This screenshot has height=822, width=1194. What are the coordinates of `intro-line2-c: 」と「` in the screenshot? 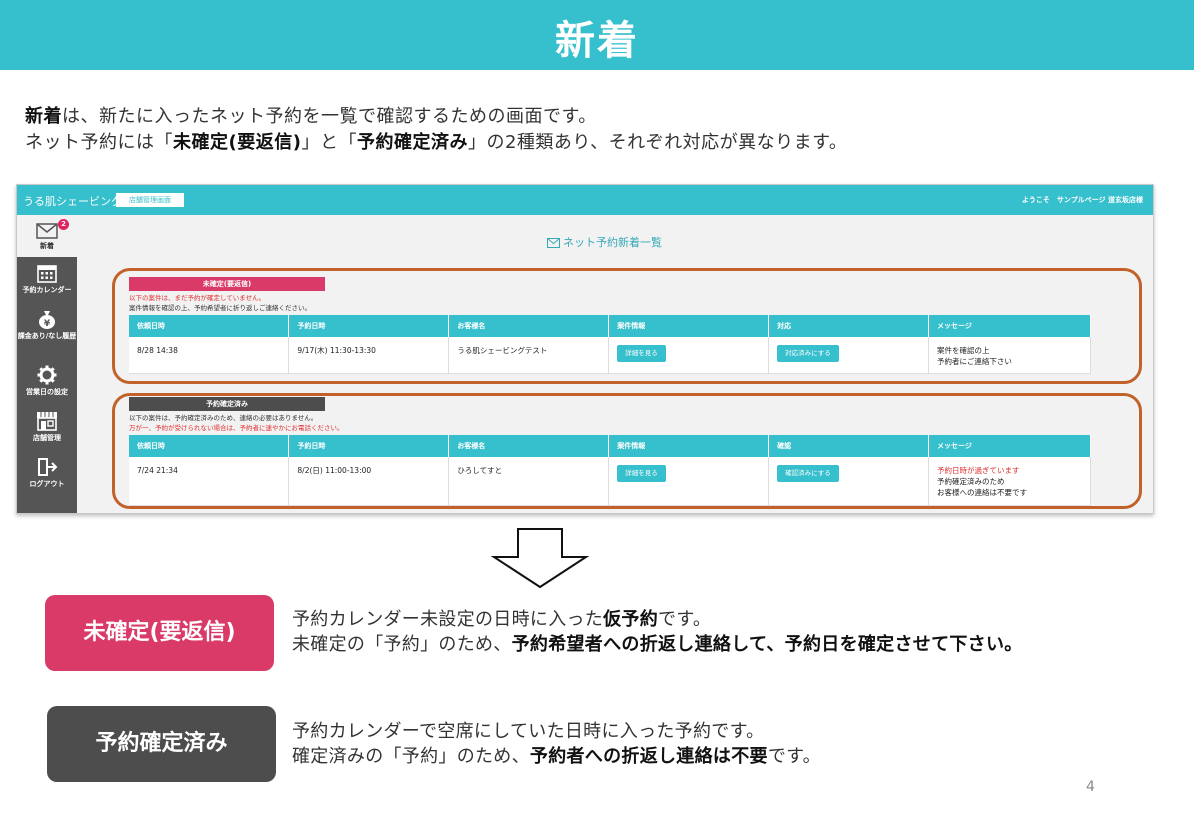 It's located at (329, 142).